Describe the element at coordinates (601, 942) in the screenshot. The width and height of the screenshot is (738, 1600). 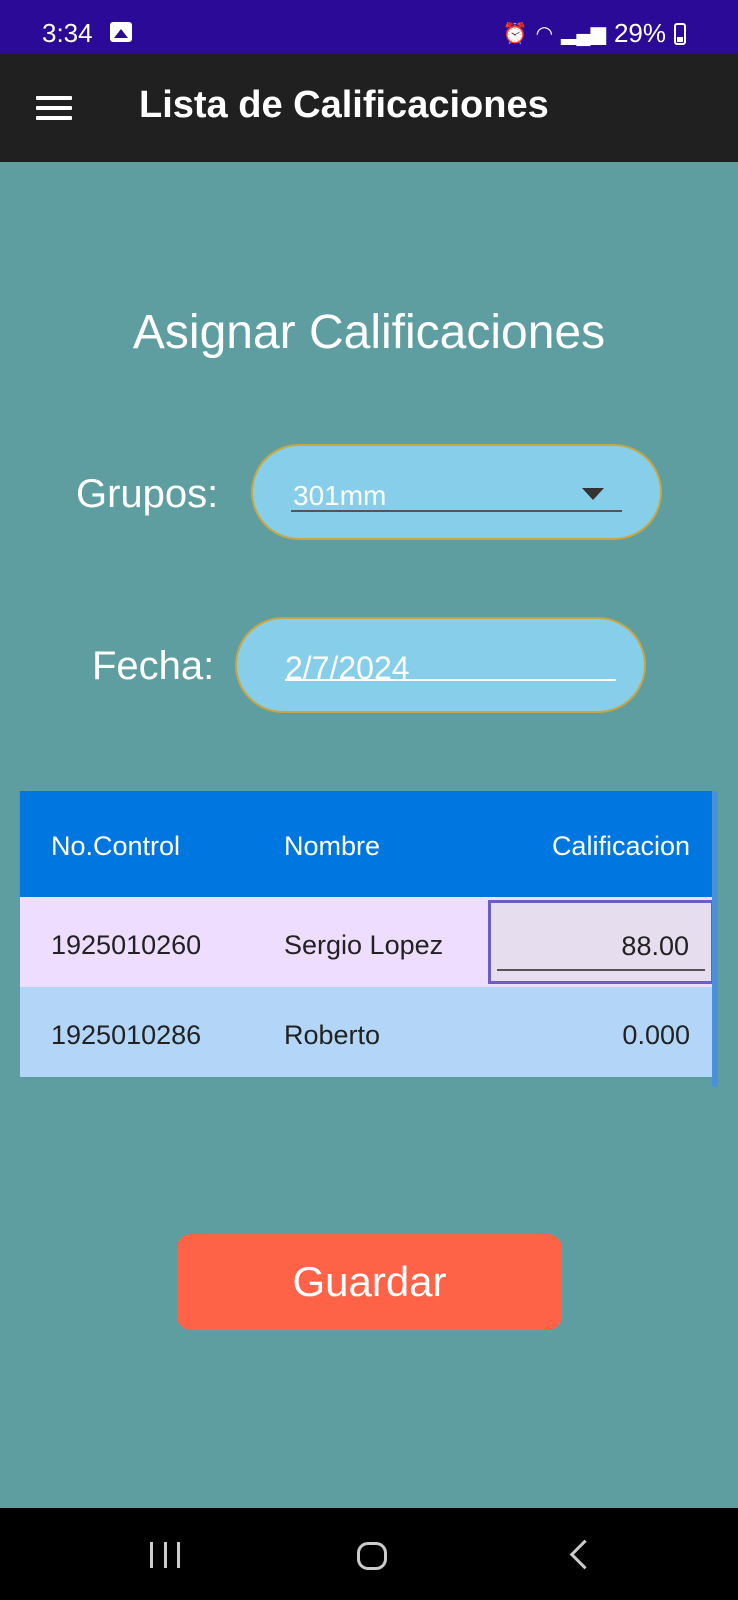
I see `grade-input: 88.00` at that location.